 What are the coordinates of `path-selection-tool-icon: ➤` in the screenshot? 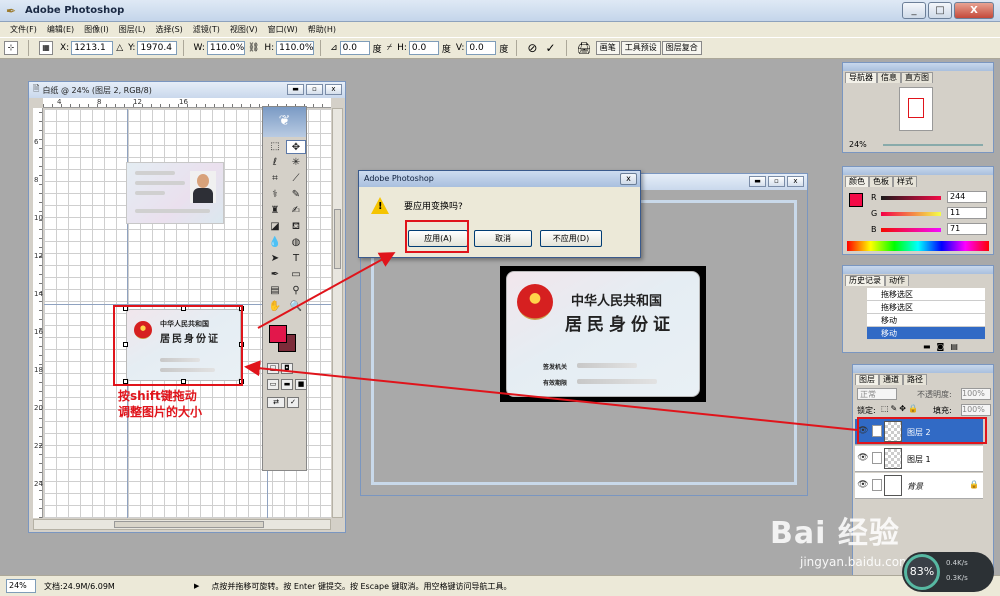 It's located at (275, 259).